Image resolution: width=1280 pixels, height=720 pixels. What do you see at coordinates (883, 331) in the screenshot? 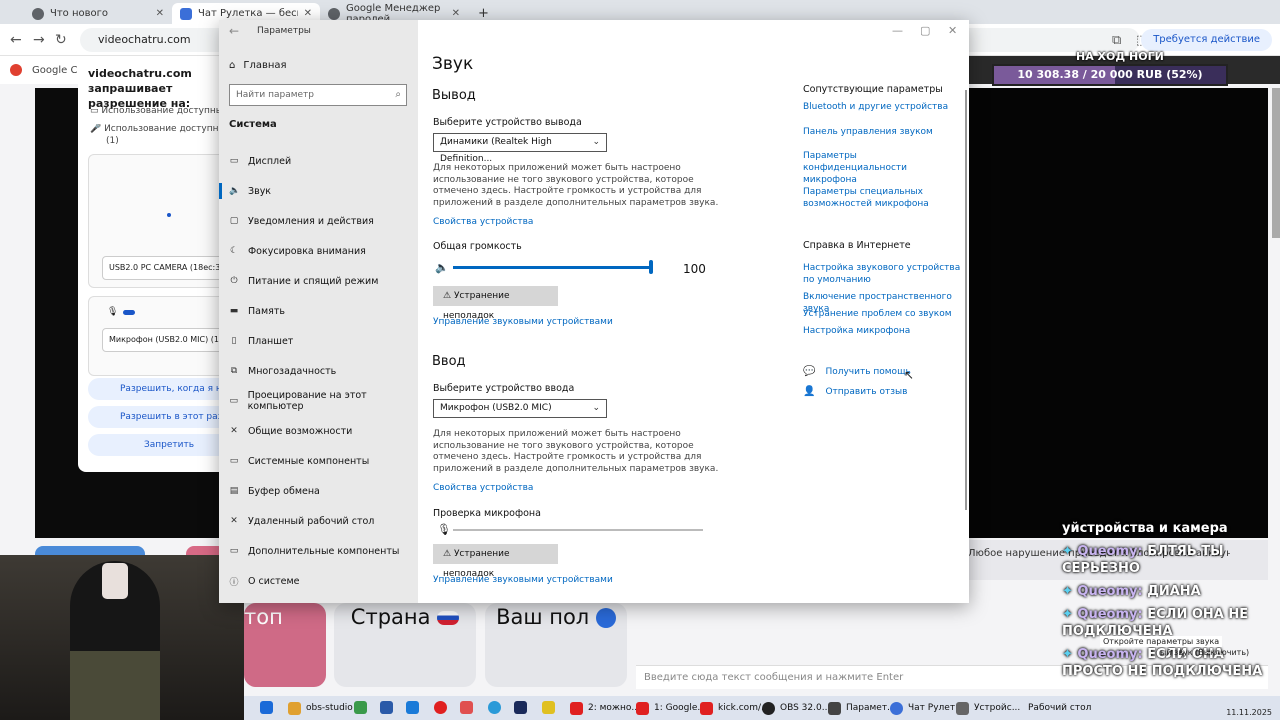
I see `help-link-mic-setup: Настройка микрофона` at bounding box center [883, 331].